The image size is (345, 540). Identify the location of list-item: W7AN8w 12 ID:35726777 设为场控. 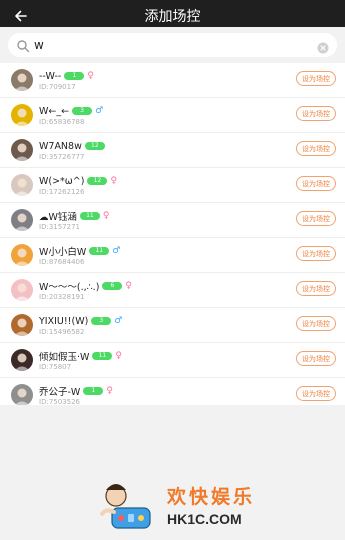
(172, 150).